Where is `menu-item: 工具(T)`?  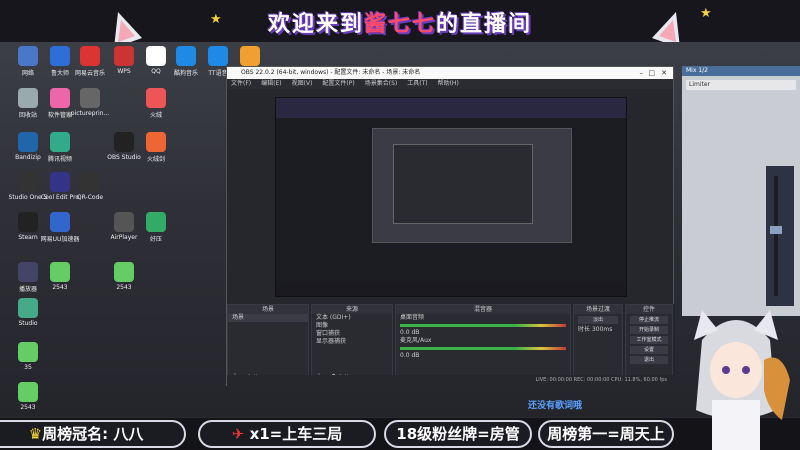 menu-item: 工具(T) is located at coordinates (417, 83).